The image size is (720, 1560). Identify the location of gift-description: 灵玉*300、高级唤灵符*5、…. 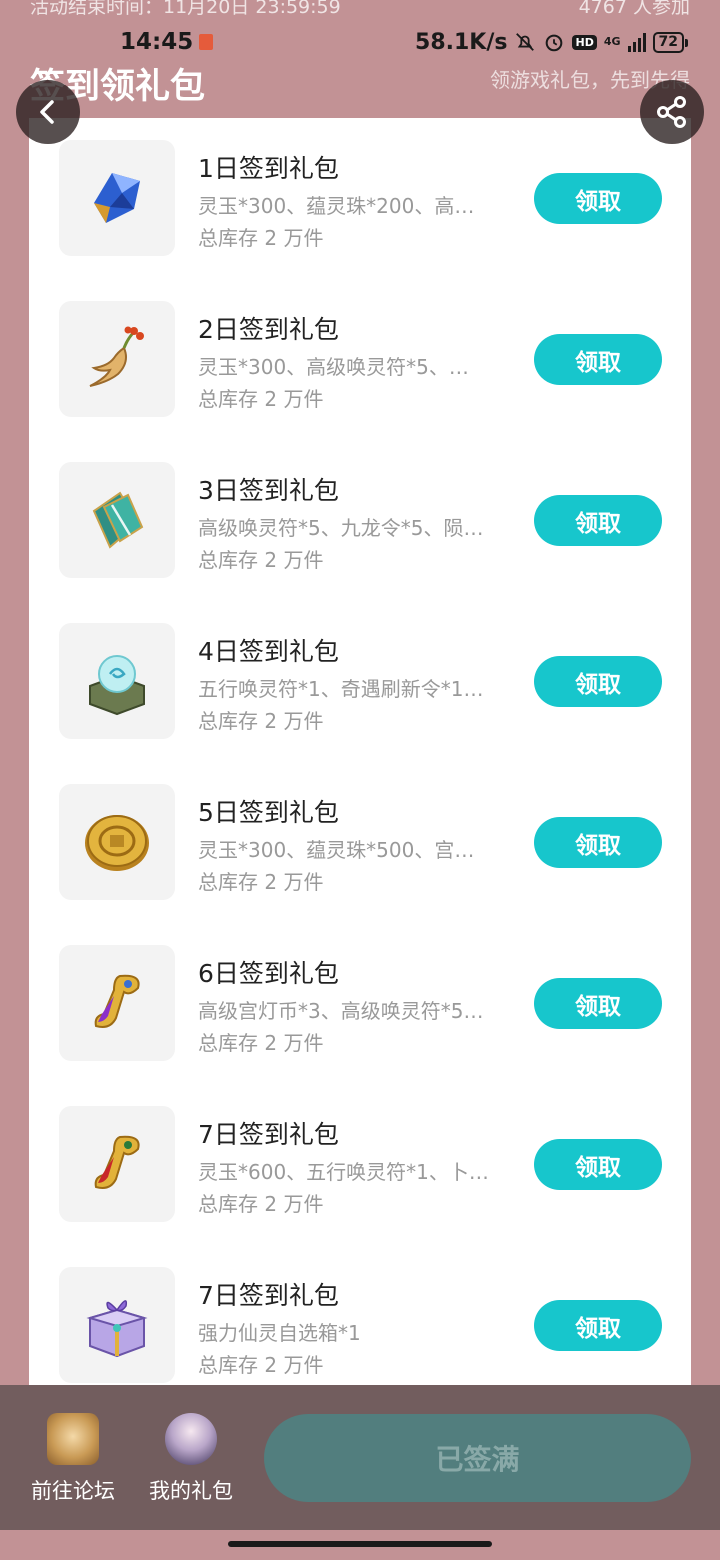
(333, 367).